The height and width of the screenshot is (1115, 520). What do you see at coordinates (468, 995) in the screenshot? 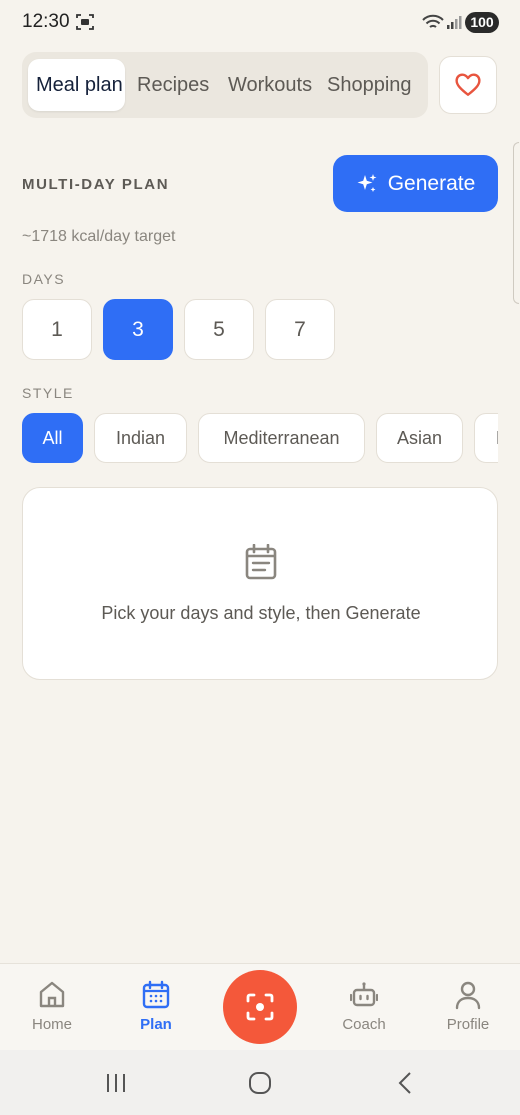
I see `person-icon` at bounding box center [468, 995].